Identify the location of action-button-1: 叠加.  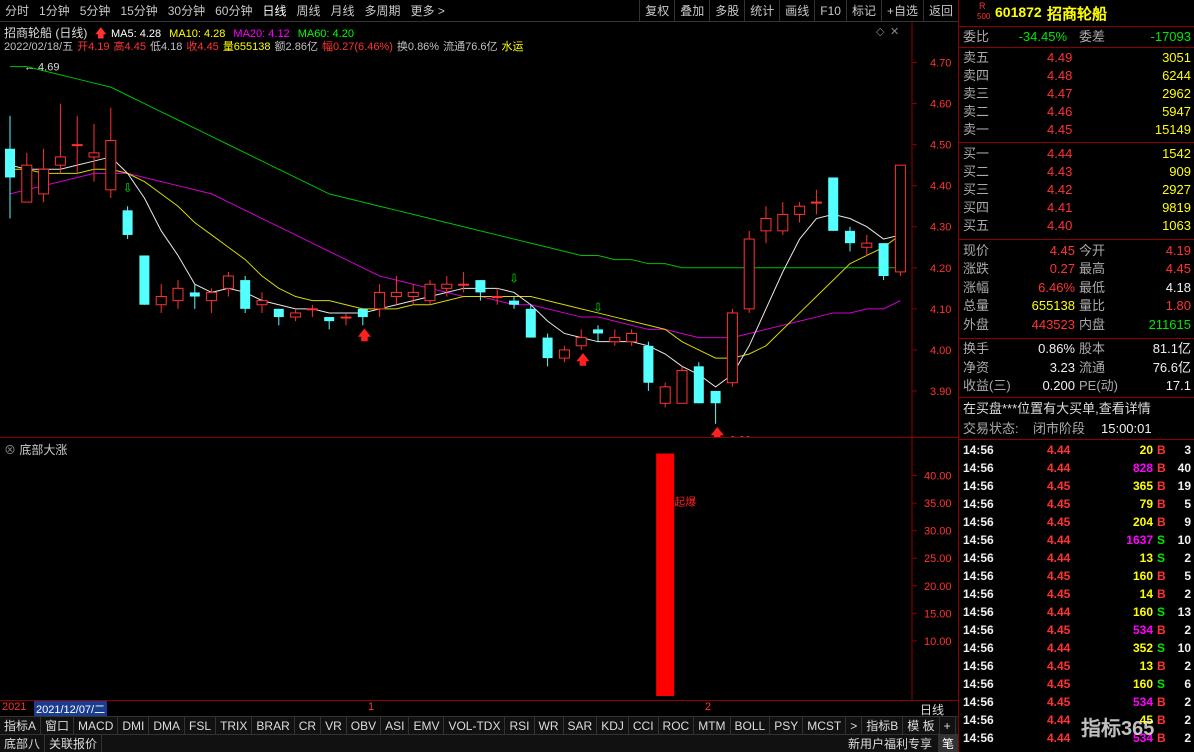
(691, 11).